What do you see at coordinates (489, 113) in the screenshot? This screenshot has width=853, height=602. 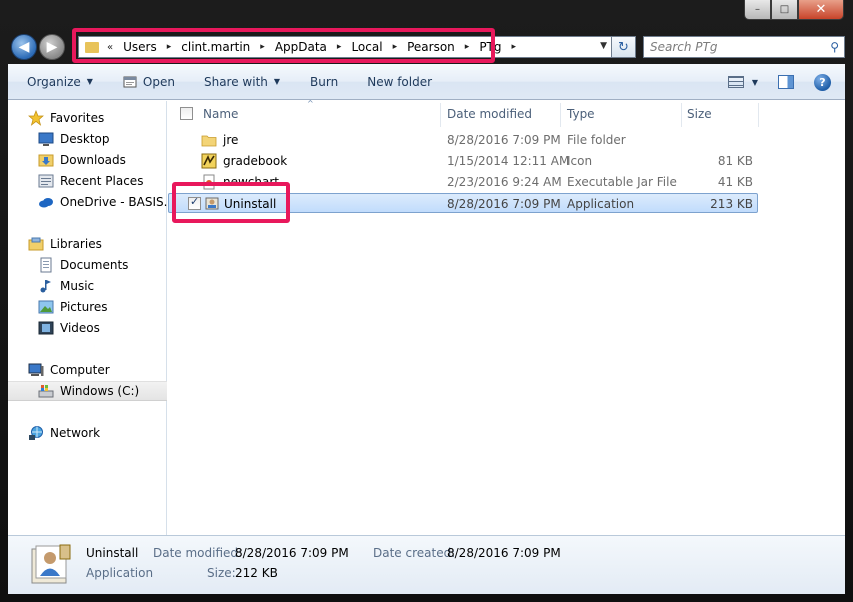 I see `column-header-date-modified: Date modified` at bounding box center [489, 113].